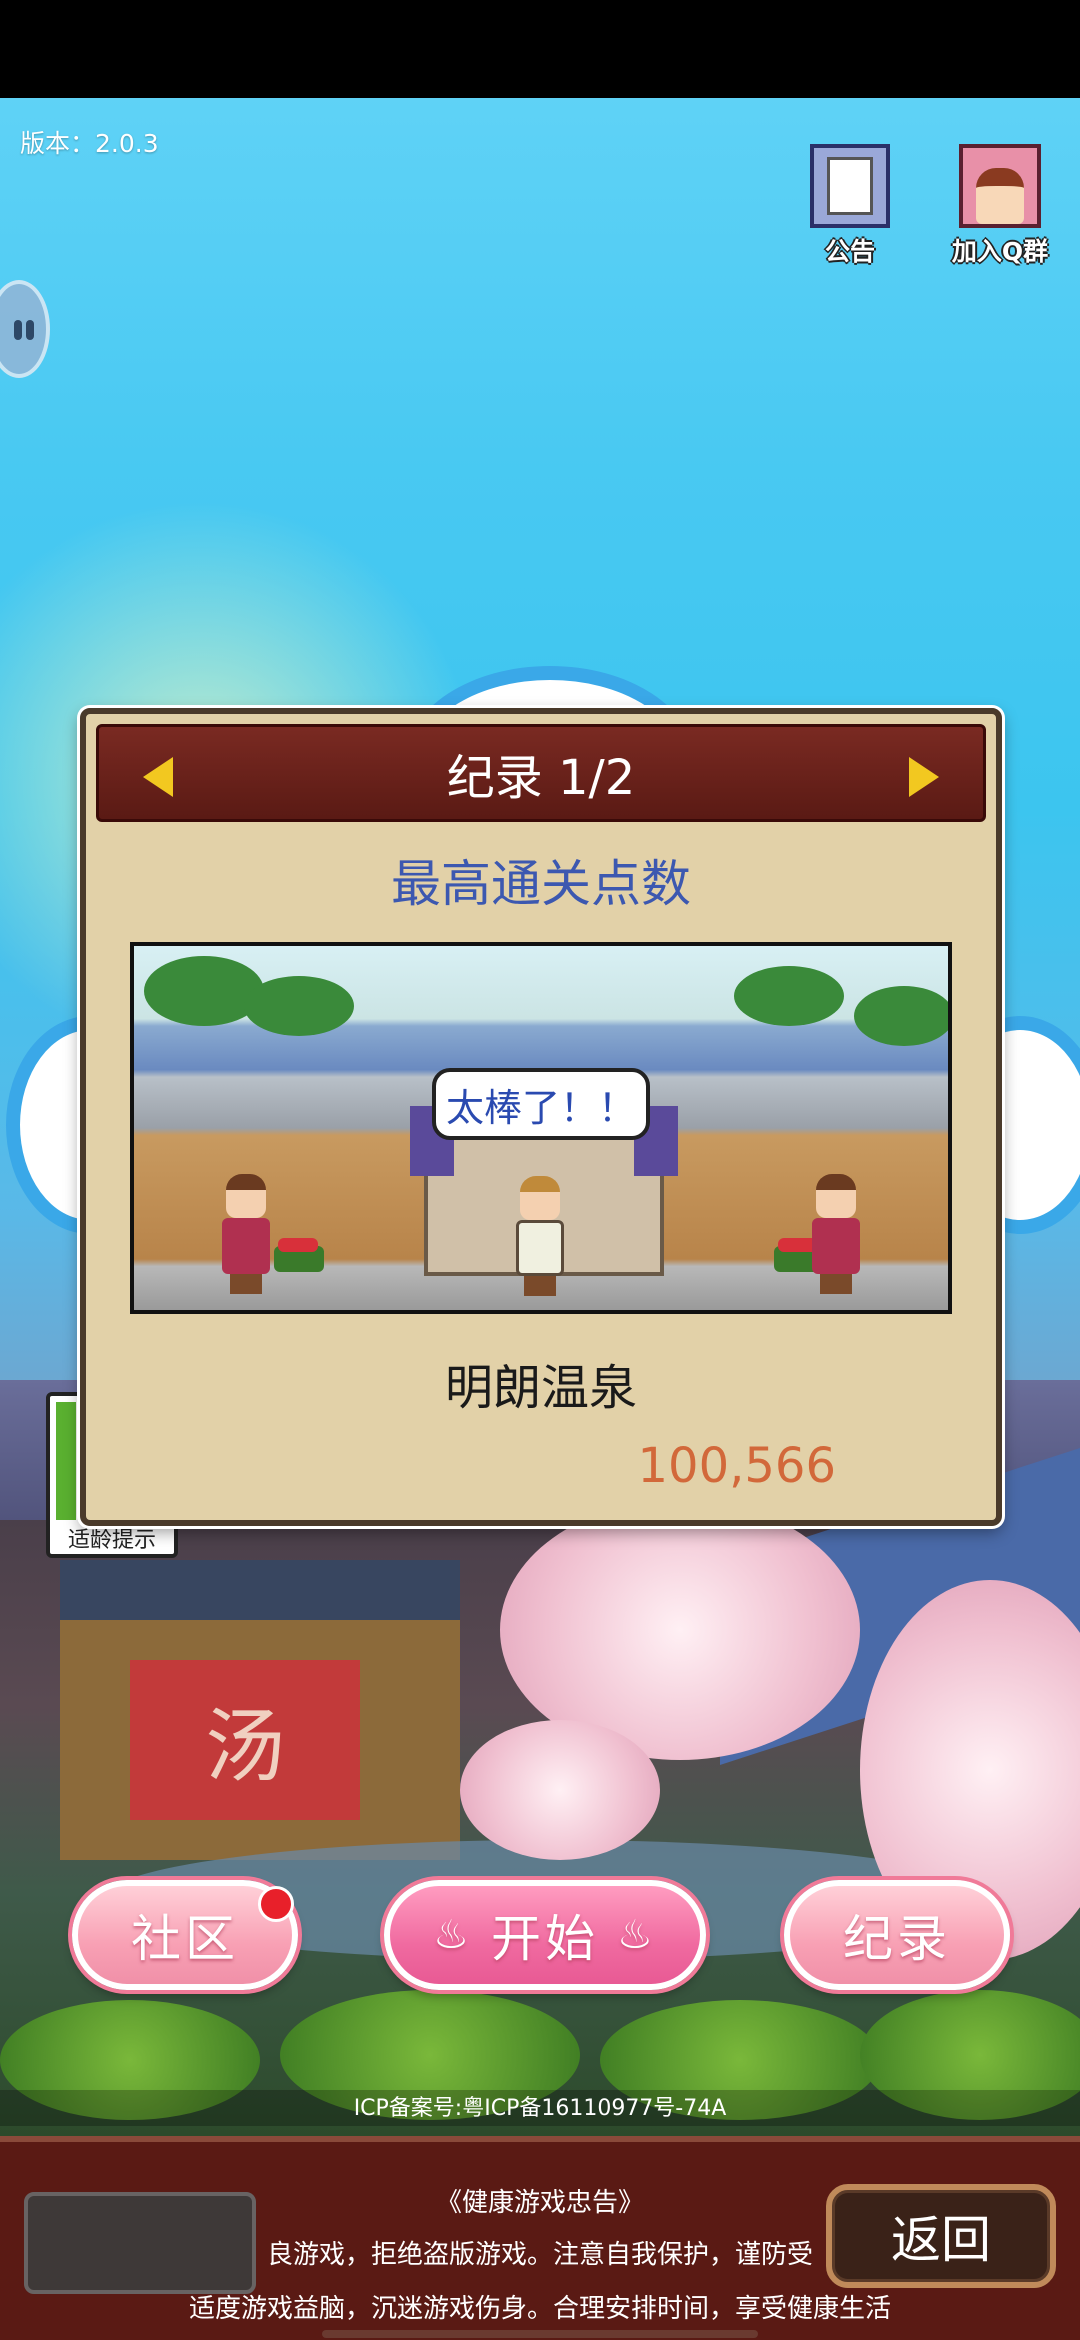 This screenshot has height=2340, width=1080. What do you see at coordinates (185, 1939) in the screenshot?
I see `community-label: 社区` at bounding box center [185, 1939].